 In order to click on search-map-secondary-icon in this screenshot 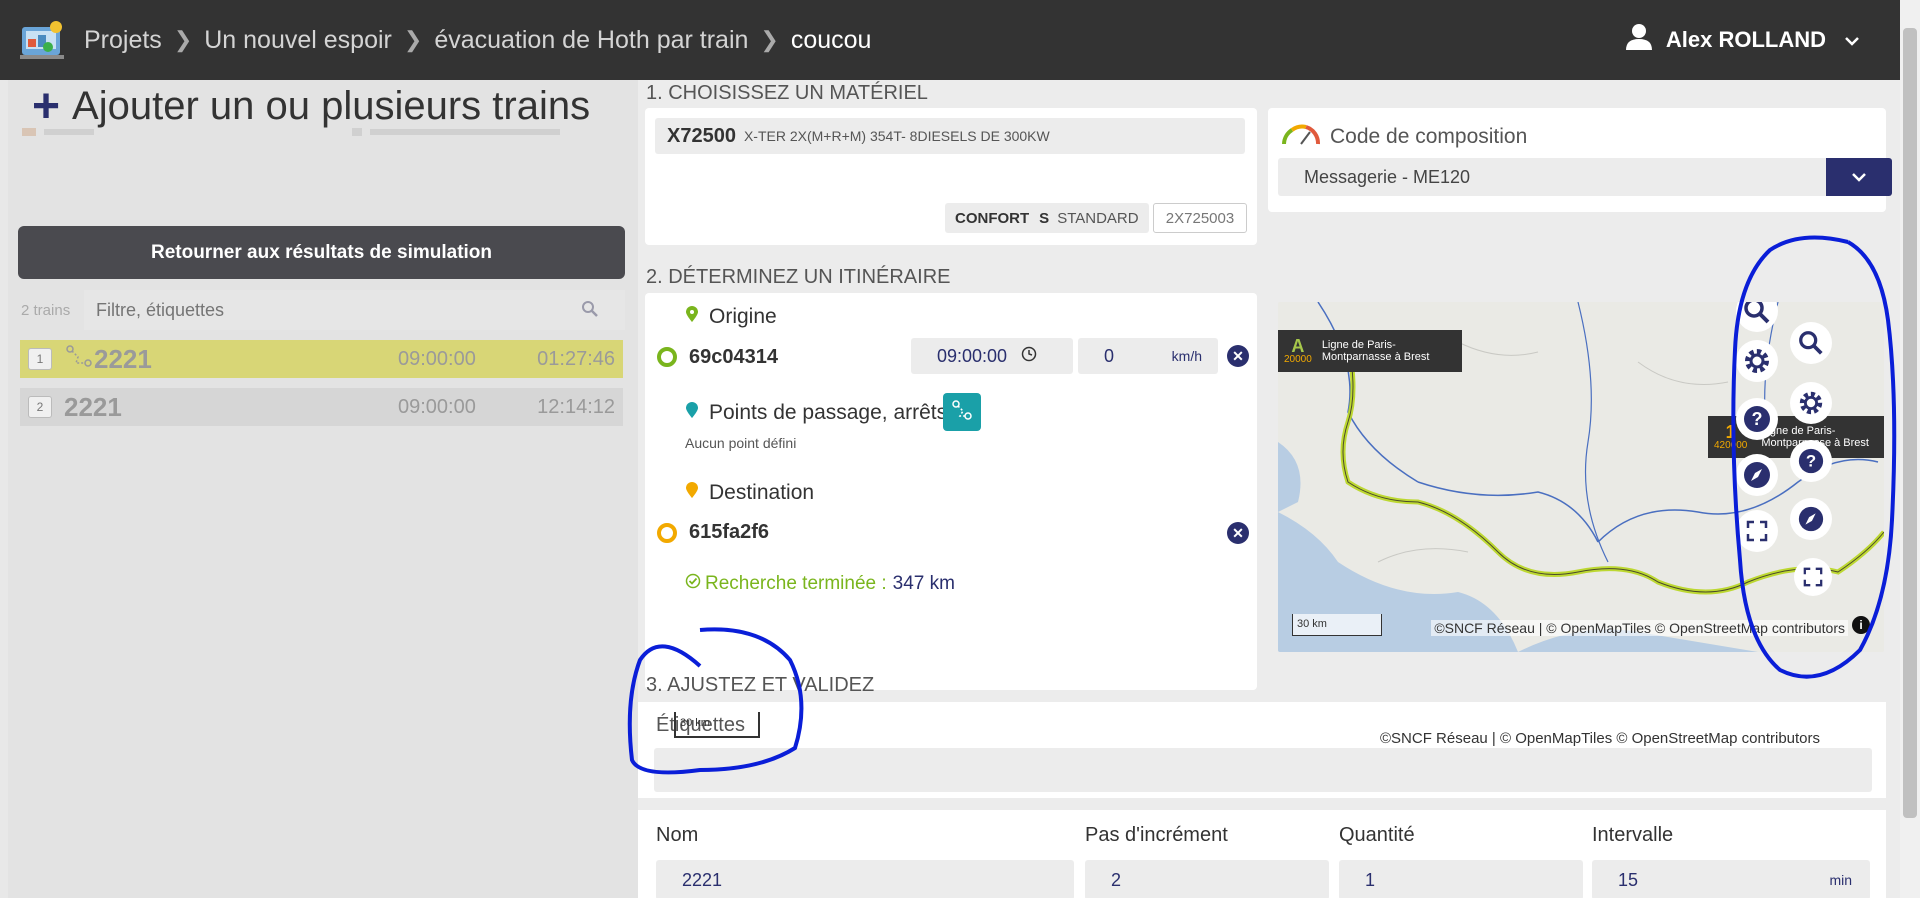, I will do `click(1811, 343)`.